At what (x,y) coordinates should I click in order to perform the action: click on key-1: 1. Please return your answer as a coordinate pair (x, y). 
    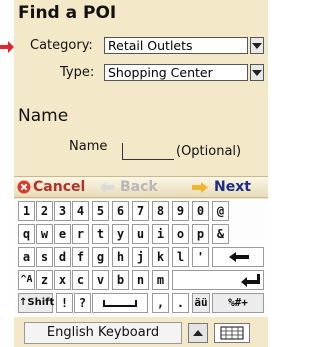
    Looking at the image, I should click on (26, 211).